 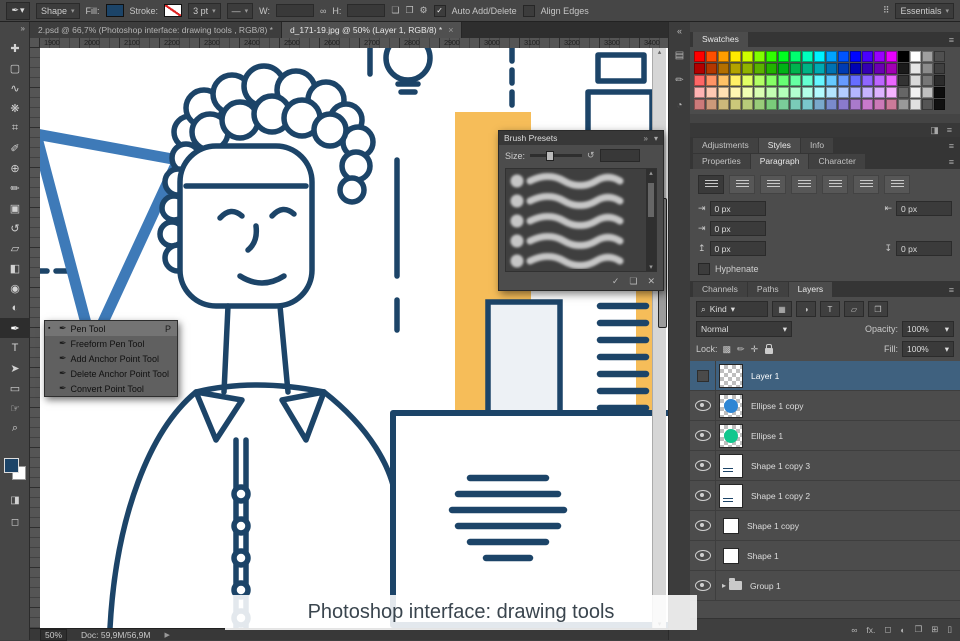 I want to click on path-operations-icon: ❏, so click(x=395, y=10).